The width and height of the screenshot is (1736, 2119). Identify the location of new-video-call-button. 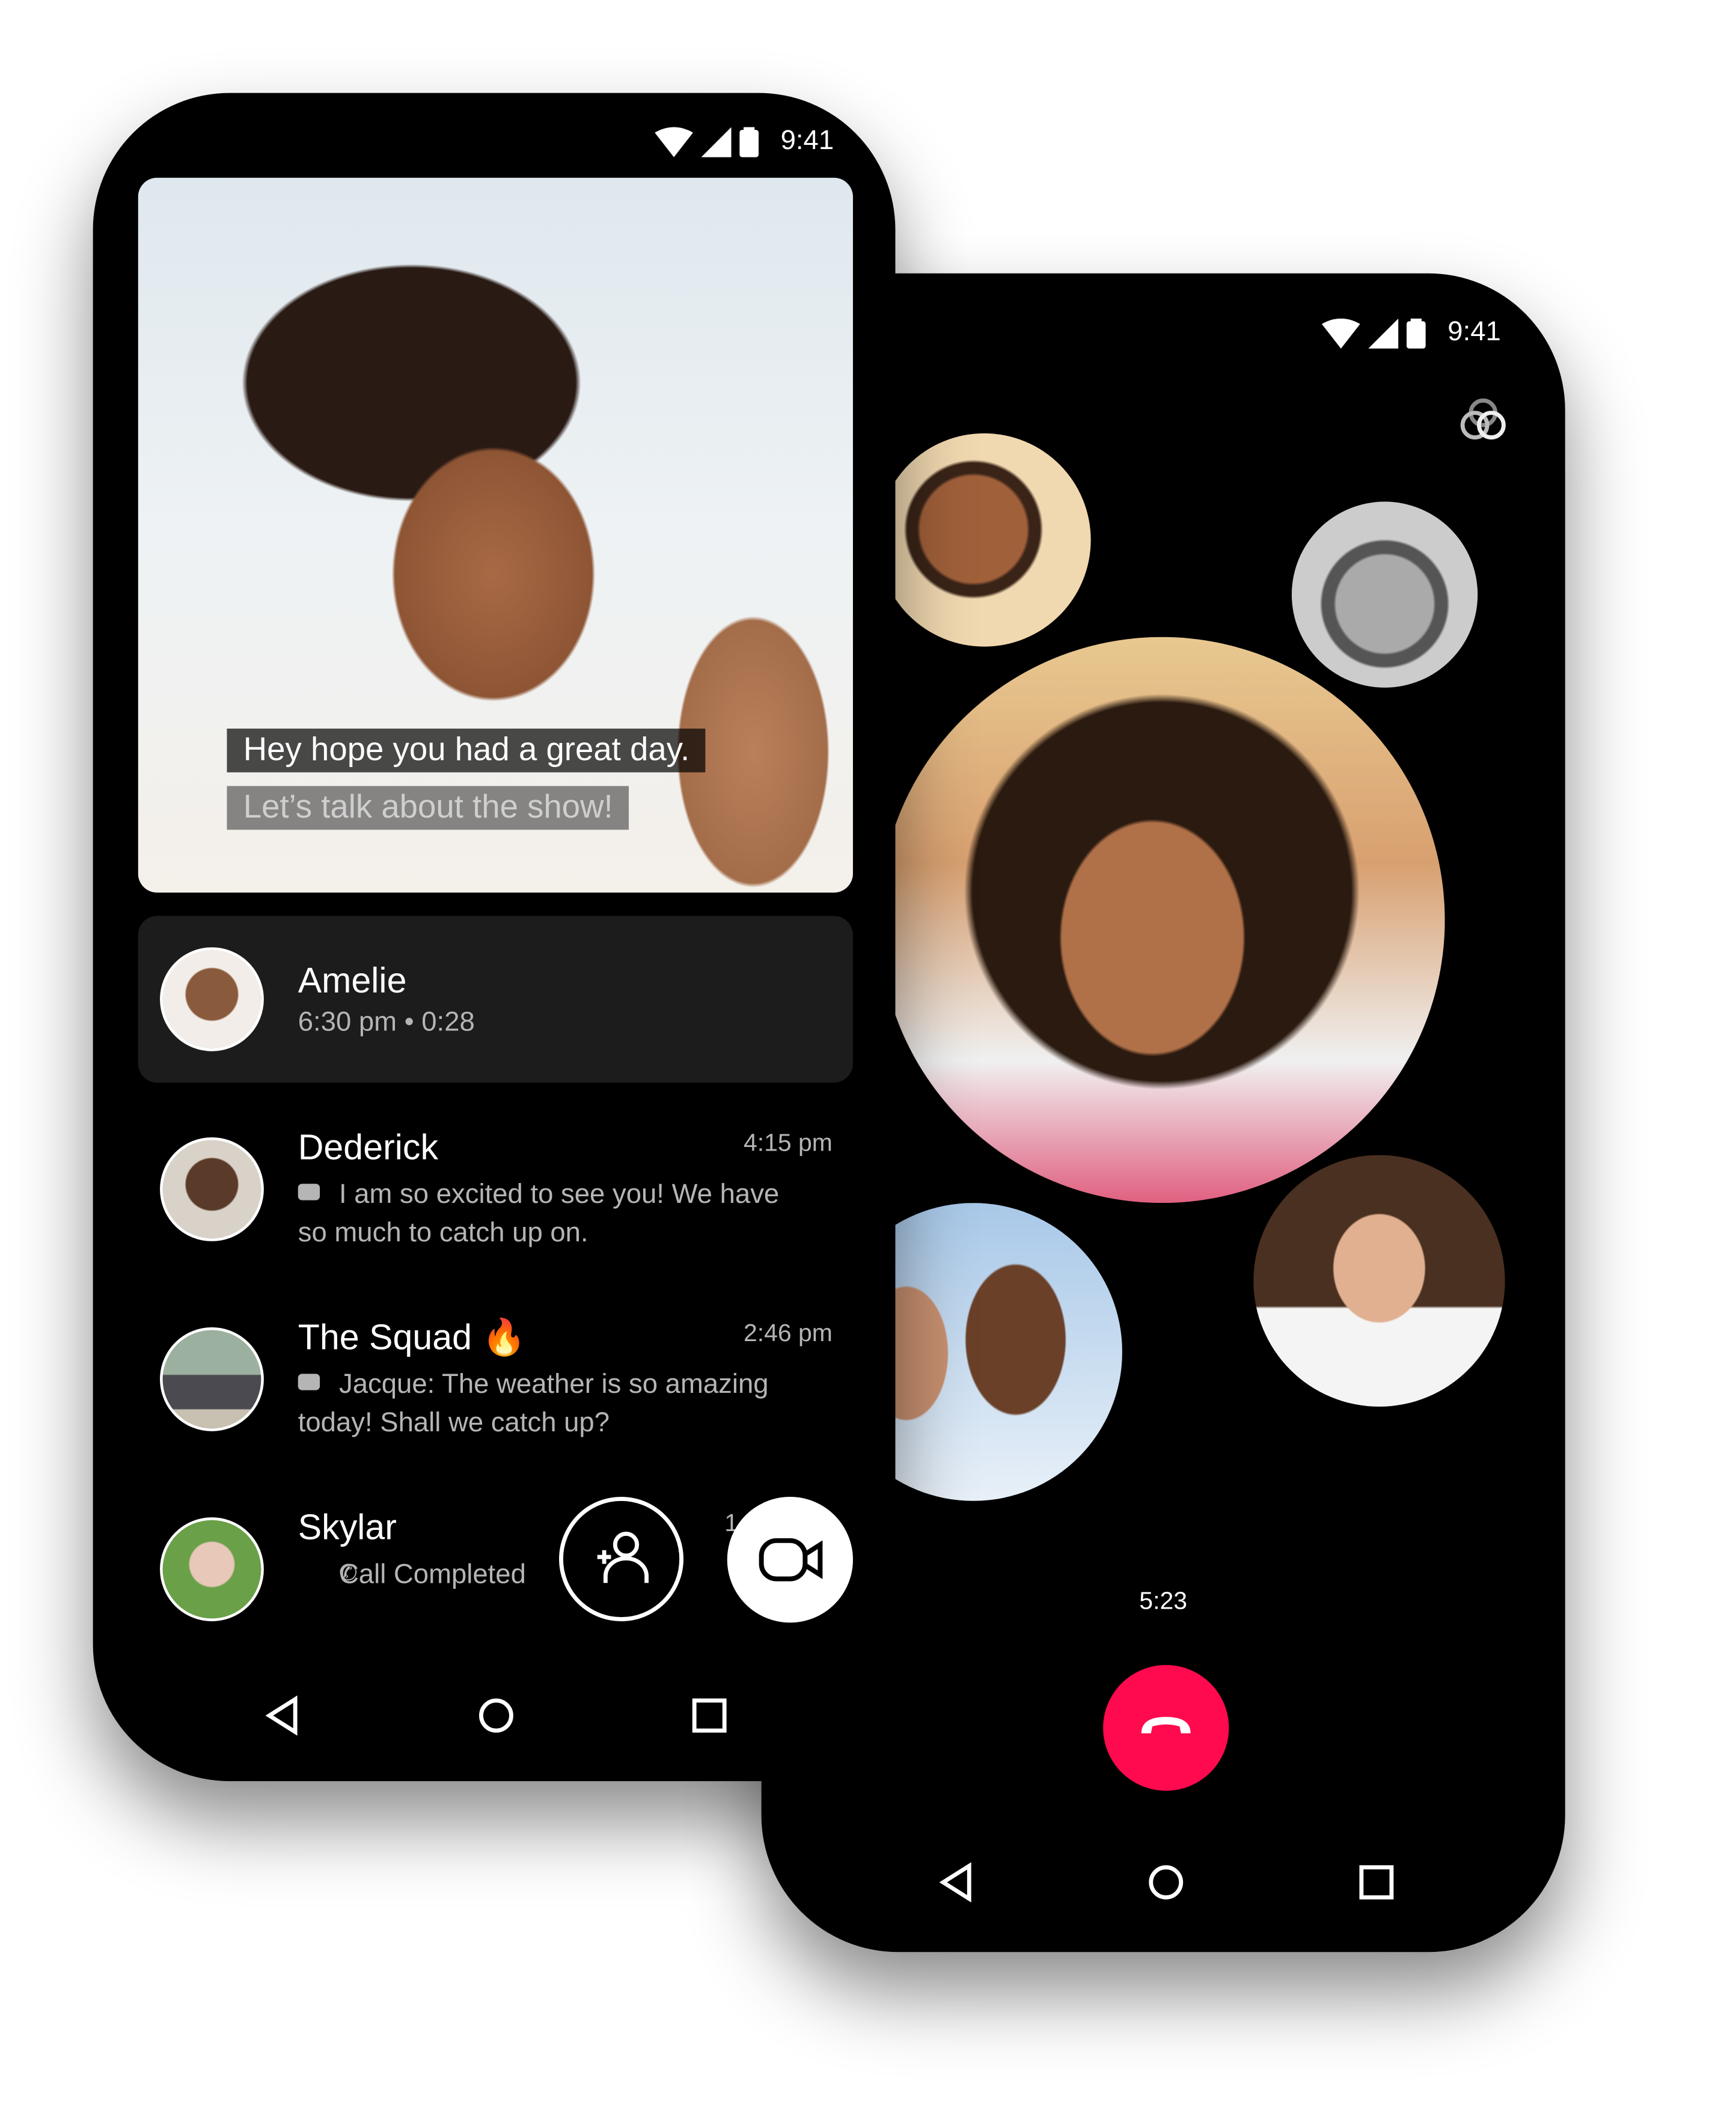
(790, 1560).